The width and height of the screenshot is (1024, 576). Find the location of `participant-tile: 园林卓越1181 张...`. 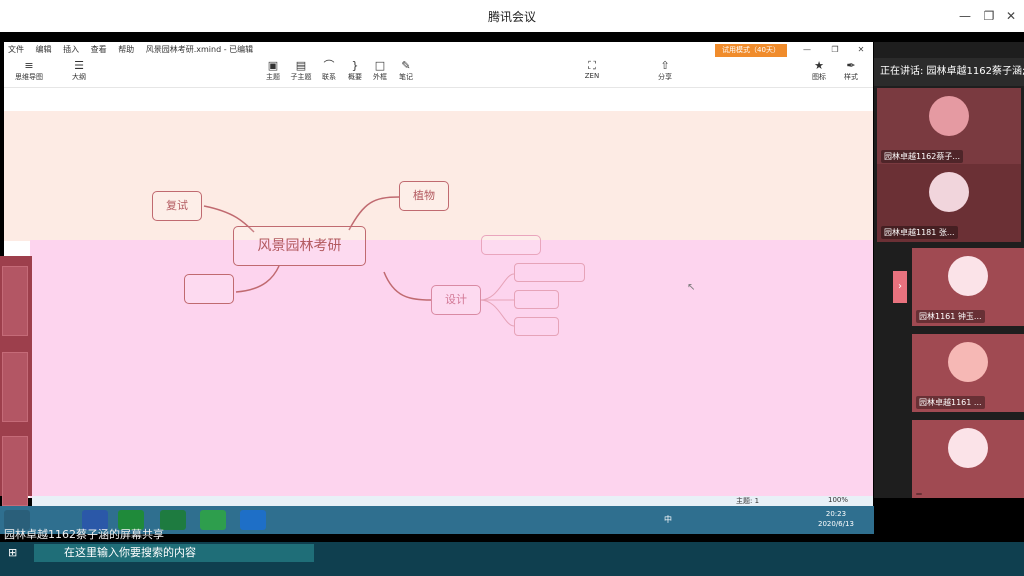

participant-tile: 园林卓越1181 张... is located at coordinates (949, 203).